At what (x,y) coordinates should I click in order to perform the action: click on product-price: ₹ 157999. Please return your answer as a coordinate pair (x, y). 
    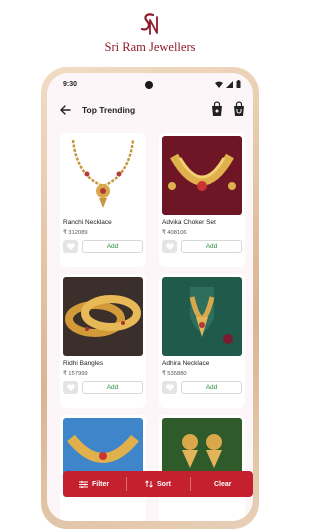
    Looking at the image, I should click on (75, 374).